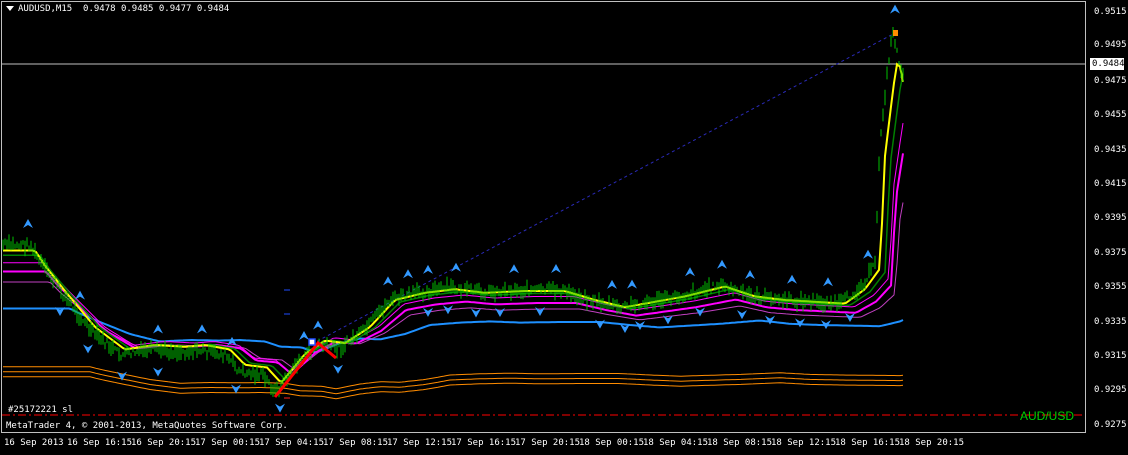 The image size is (1128, 455). What do you see at coordinates (228, 443) in the screenshot?
I see `time-label: 17 Sep 00:15` at bounding box center [228, 443].